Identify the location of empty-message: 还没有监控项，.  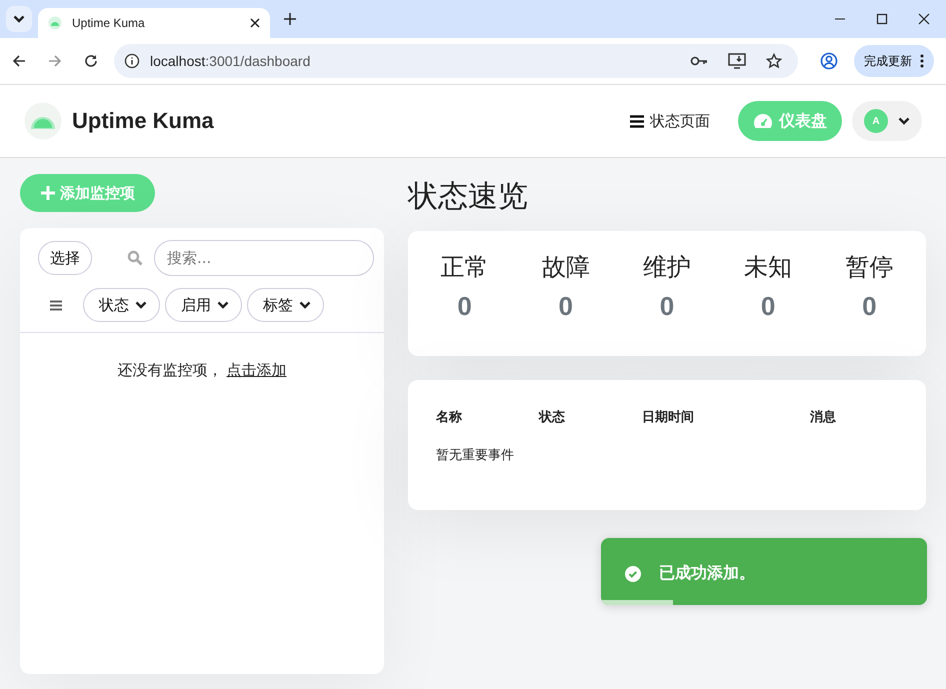
(170, 370).